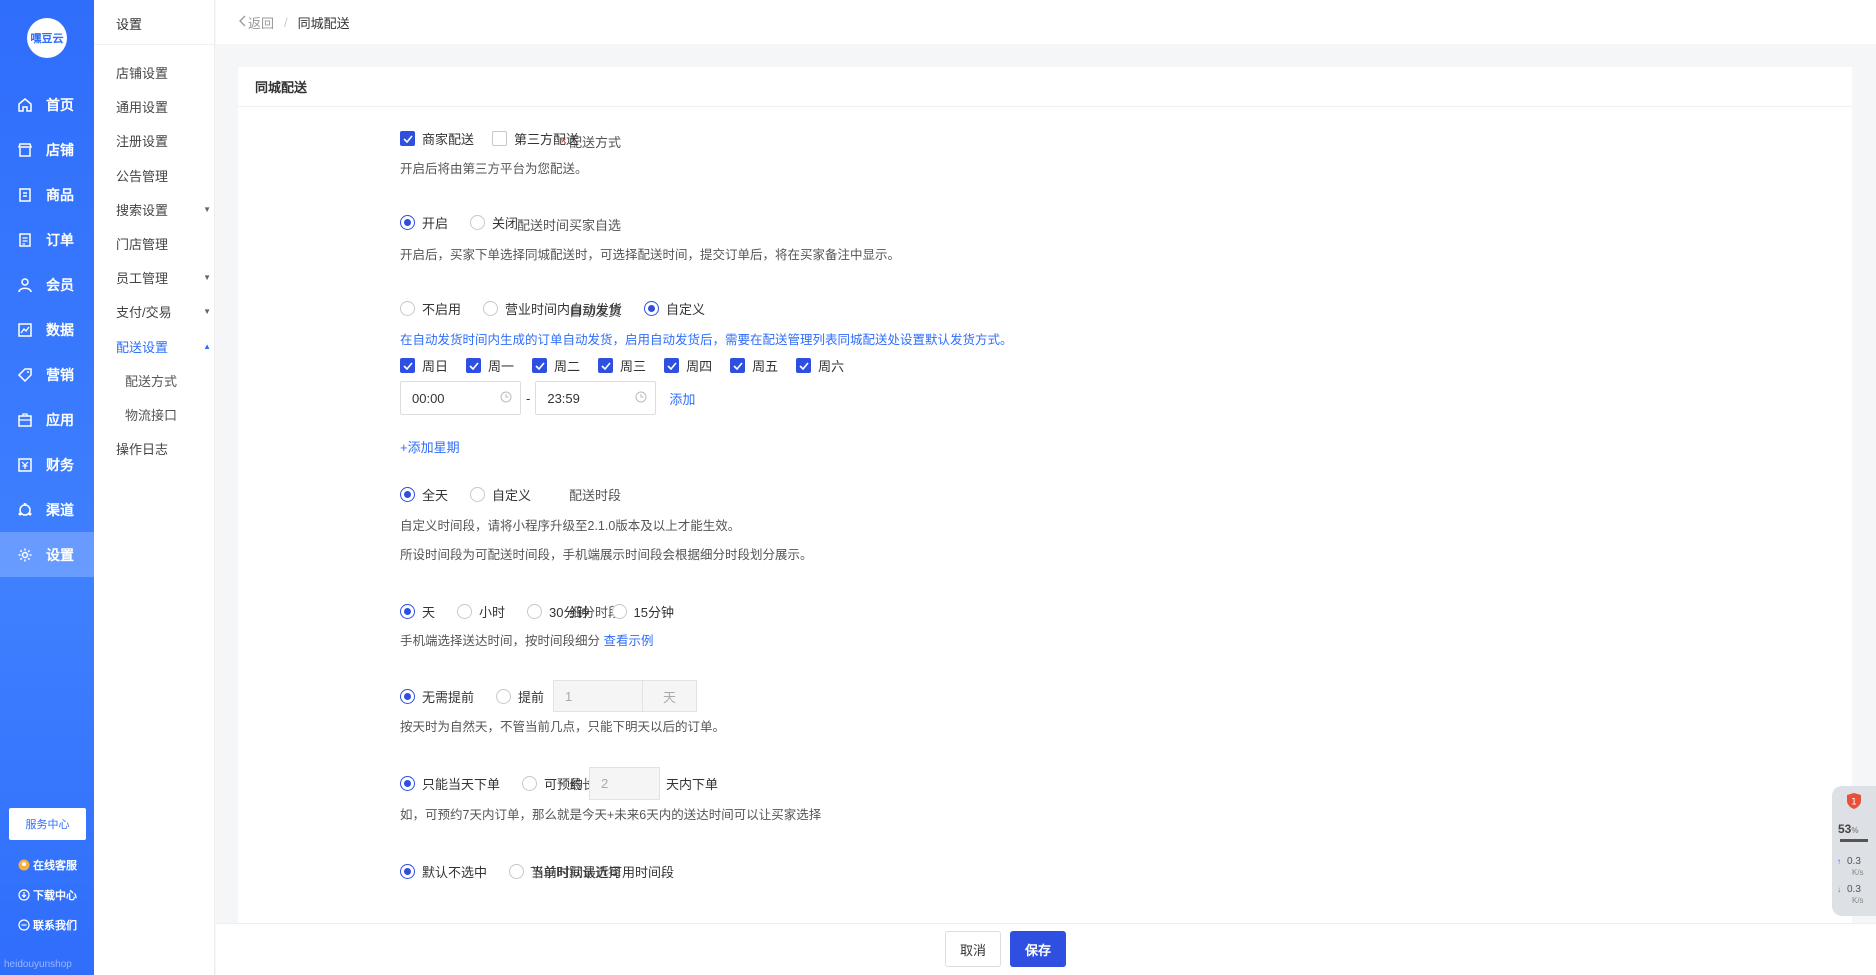 Image resolution: width=1876 pixels, height=975 pixels. Describe the element at coordinates (596, 398) in the screenshot. I see `end-time-input: 23:59` at that location.